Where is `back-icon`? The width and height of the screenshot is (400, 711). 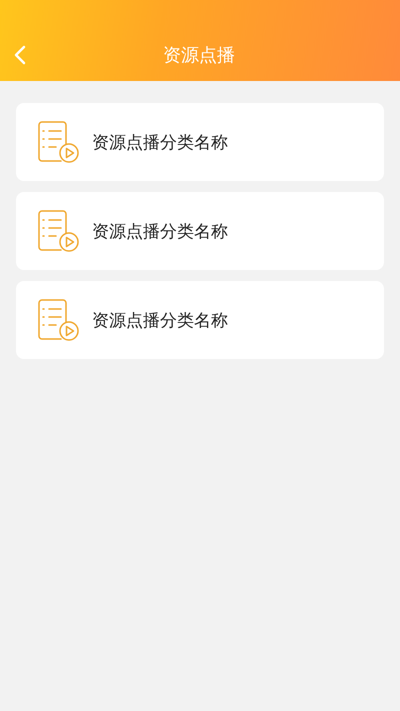 back-icon is located at coordinates (20, 54).